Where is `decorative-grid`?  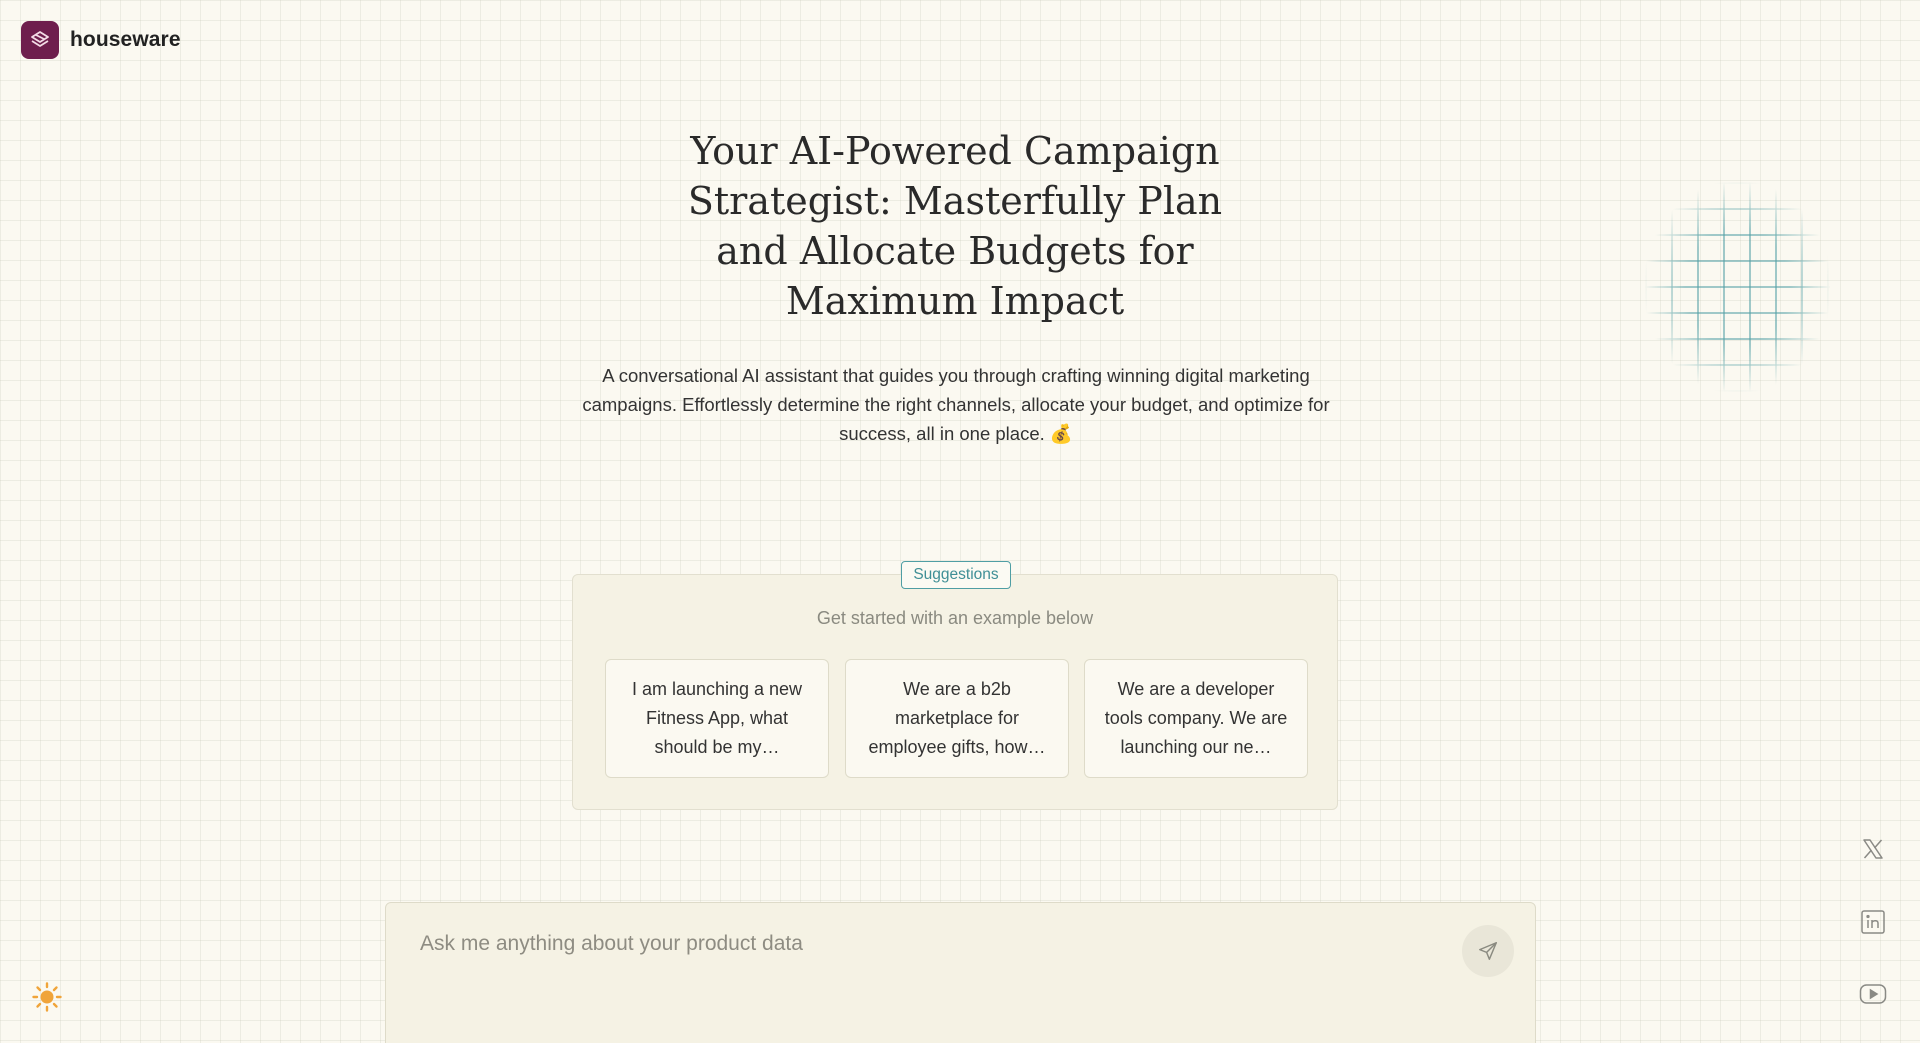
decorative-grid is located at coordinates (1737, 287).